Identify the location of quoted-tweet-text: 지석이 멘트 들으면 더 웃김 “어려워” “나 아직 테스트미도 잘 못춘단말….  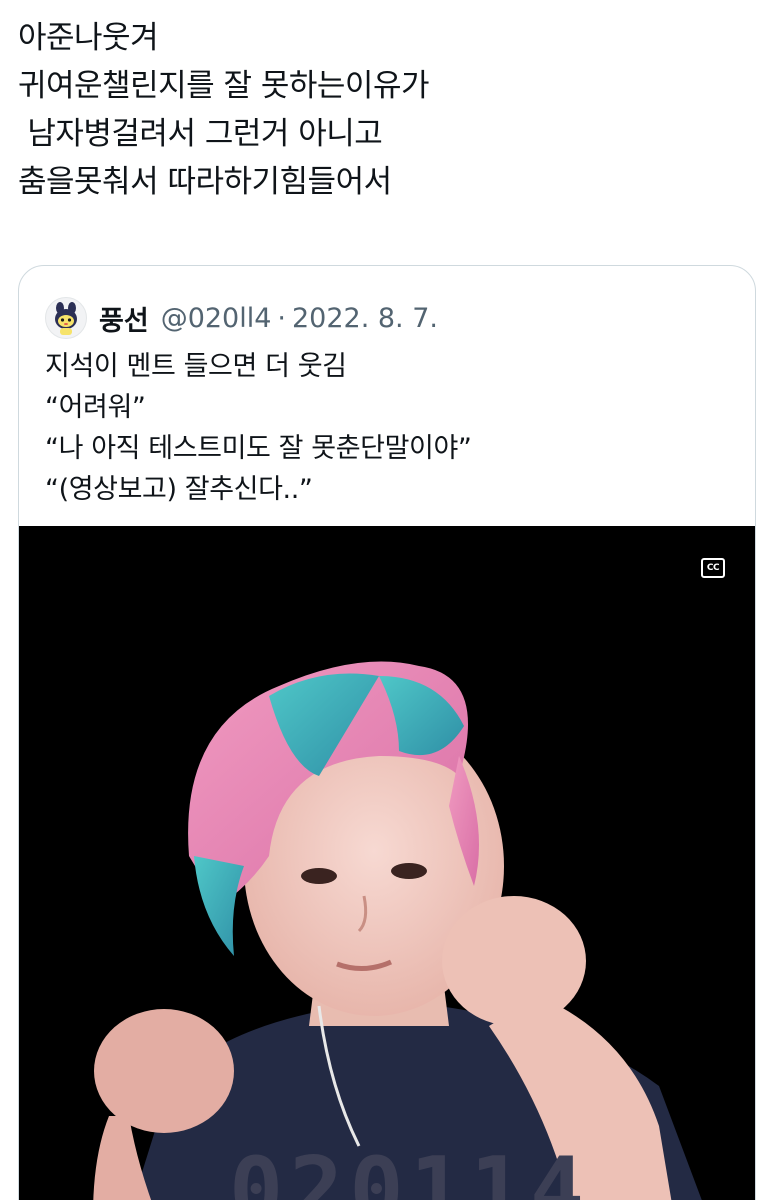
(390, 428).